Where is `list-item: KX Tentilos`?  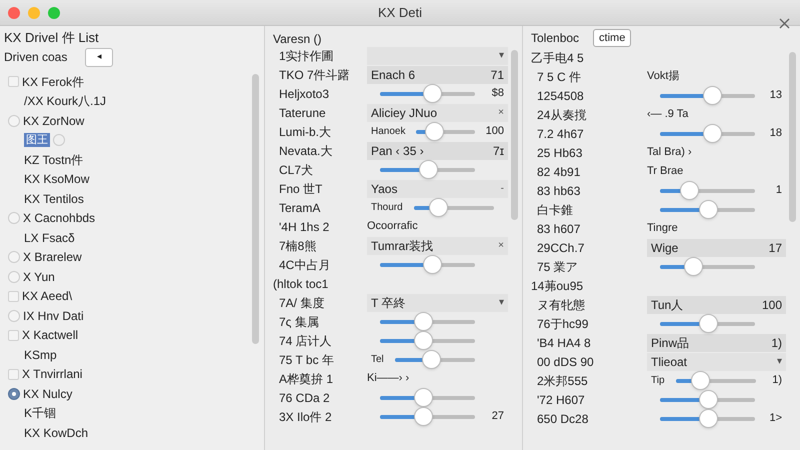 list-item: KX Tentilos is located at coordinates (44, 199).